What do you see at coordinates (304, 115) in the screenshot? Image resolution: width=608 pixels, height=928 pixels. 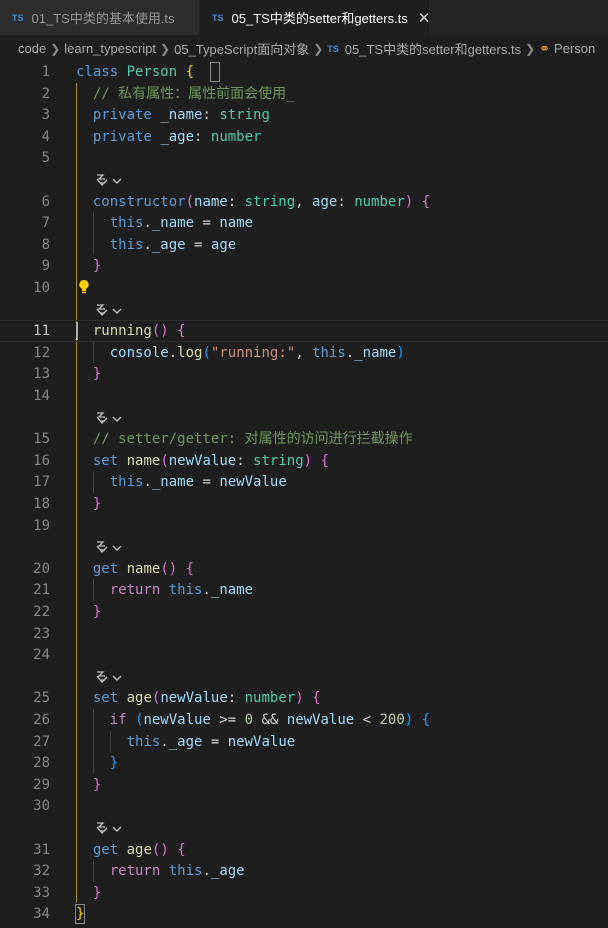 I see `code-line: 3 private _name: string` at bounding box center [304, 115].